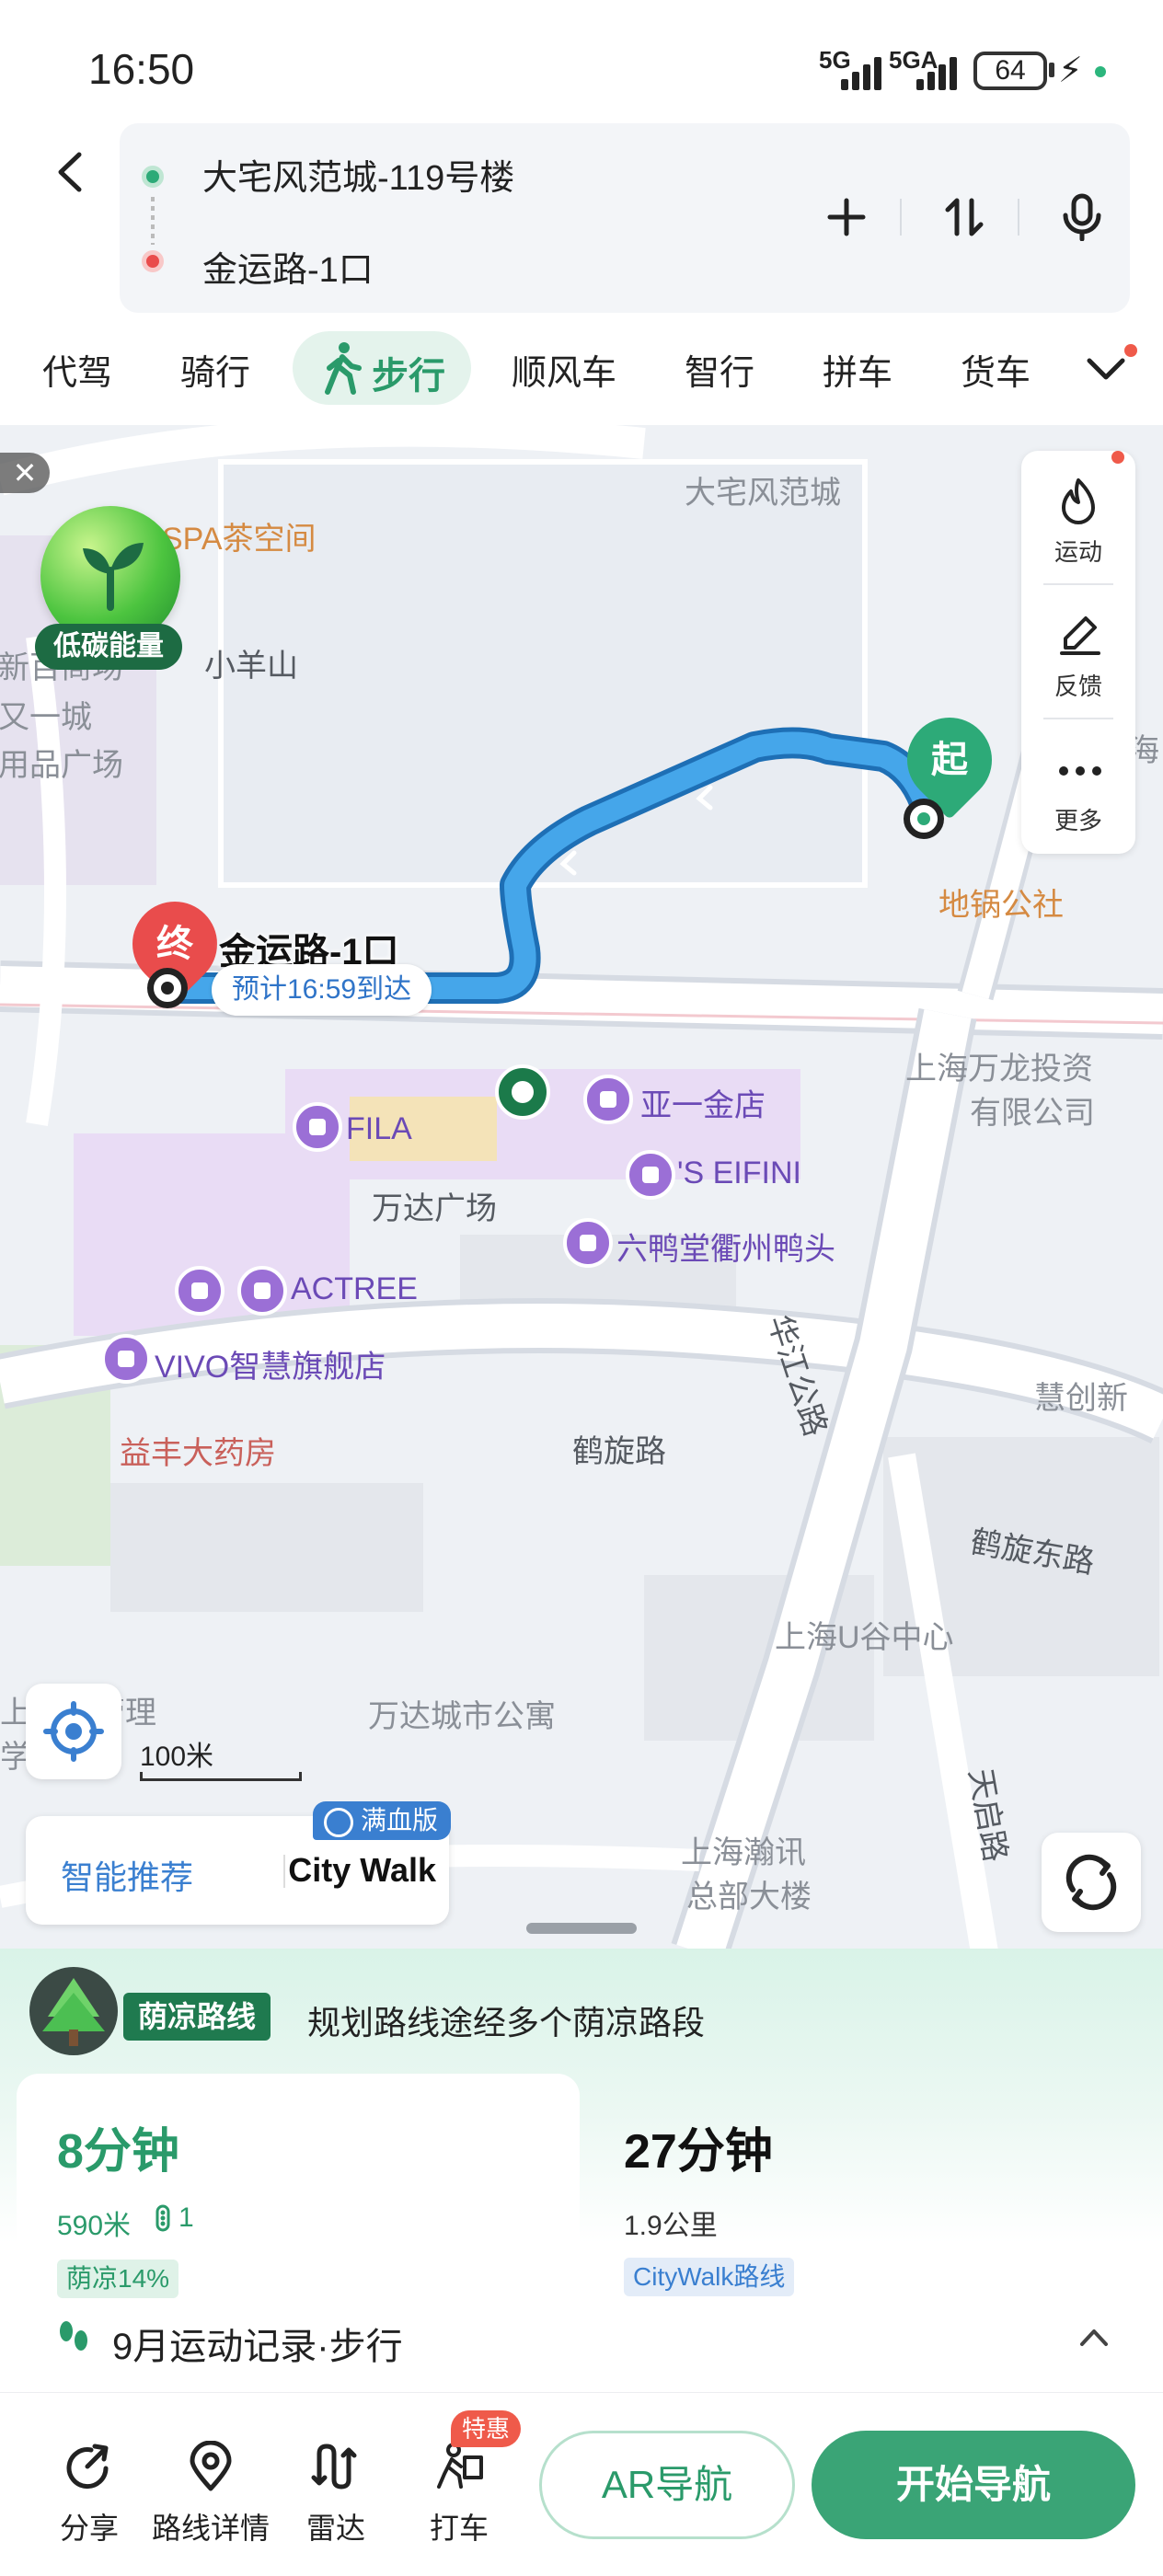 The image size is (1163, 2576). Describe the element at coordinates (619, 1451) in the screenshot. I see `map-label-hexuanlu: 鹤旋路` at that location.